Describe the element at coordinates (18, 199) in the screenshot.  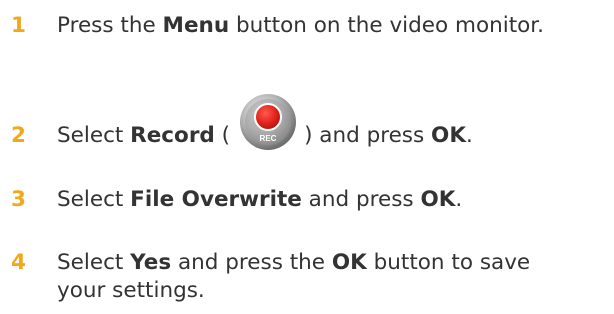
I see `step-number: 3` at that location.